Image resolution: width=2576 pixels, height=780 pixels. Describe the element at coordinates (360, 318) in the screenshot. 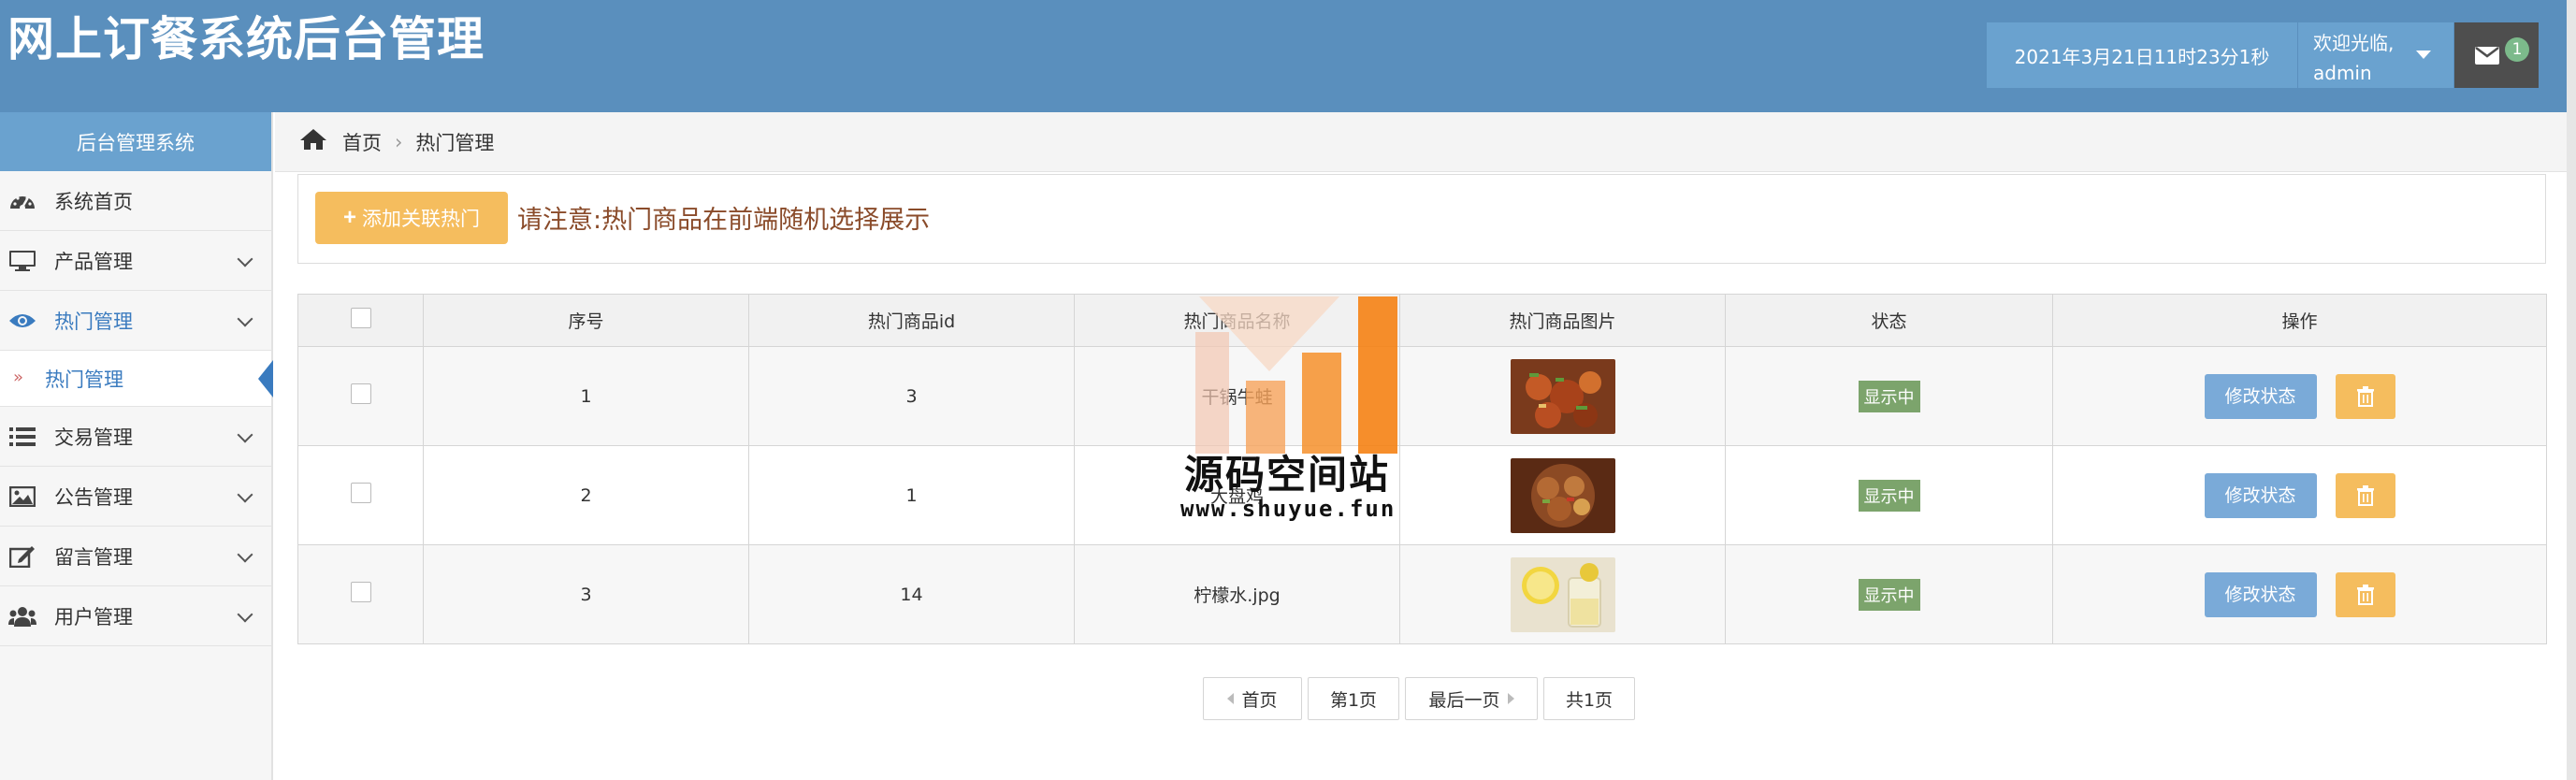

I see `select-all-checkbox` at that location.